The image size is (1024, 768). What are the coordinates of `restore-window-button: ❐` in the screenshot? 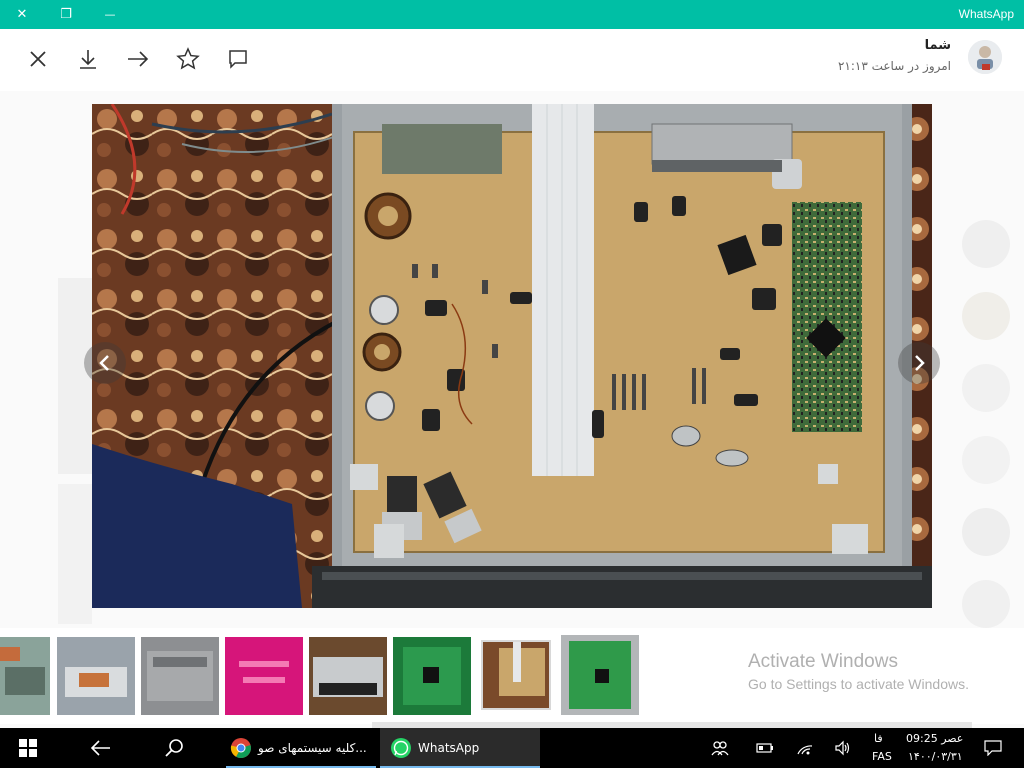 It's located at (66, 14).